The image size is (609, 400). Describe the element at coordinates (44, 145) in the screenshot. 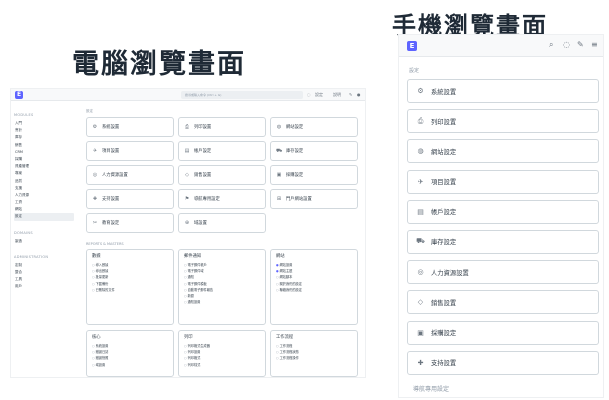

I see `sidebar-item-module-3: 銷售` at that location.